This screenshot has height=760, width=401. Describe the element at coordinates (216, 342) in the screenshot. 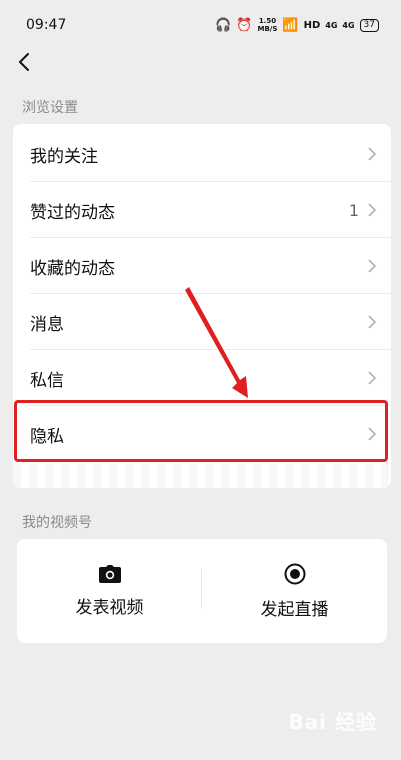

I see `annotation-arrow-icon` at that location.